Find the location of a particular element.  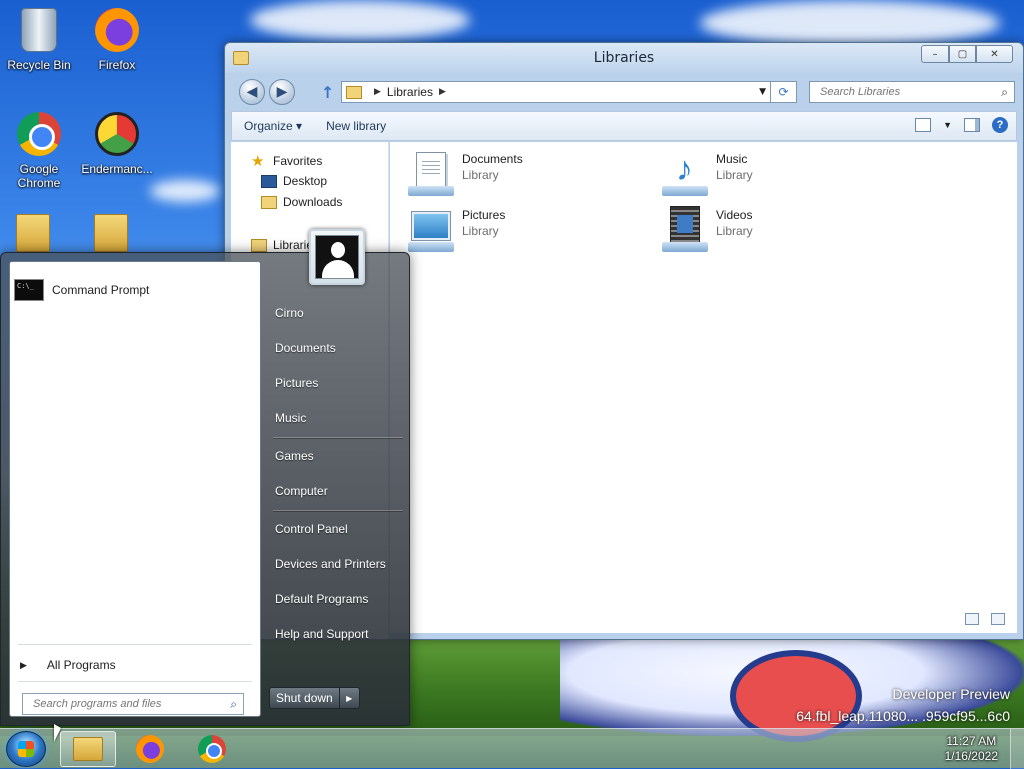

nav-downloads: Downloads is located at coordinates (301, 202).